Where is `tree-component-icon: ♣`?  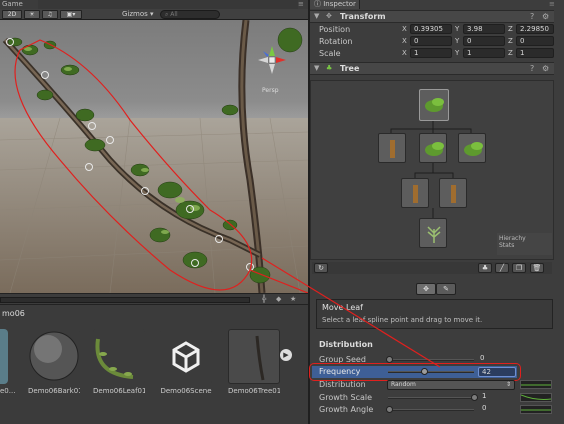
tree-component-icon: ♣ is located at coordinates (329, 68).